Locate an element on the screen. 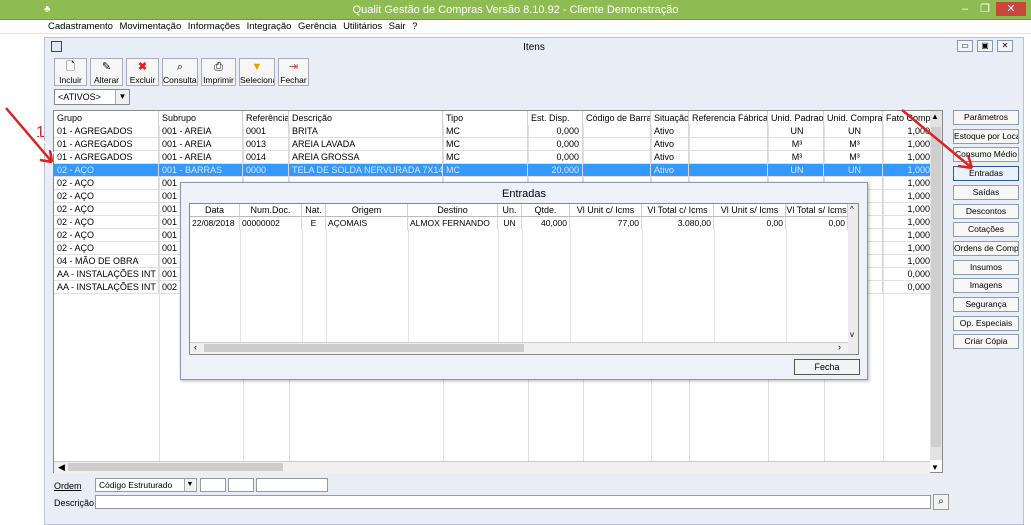 The image size is (1031, 525). side-button-criar-copia: Criar Cópia is located at coordinates (986, 342).